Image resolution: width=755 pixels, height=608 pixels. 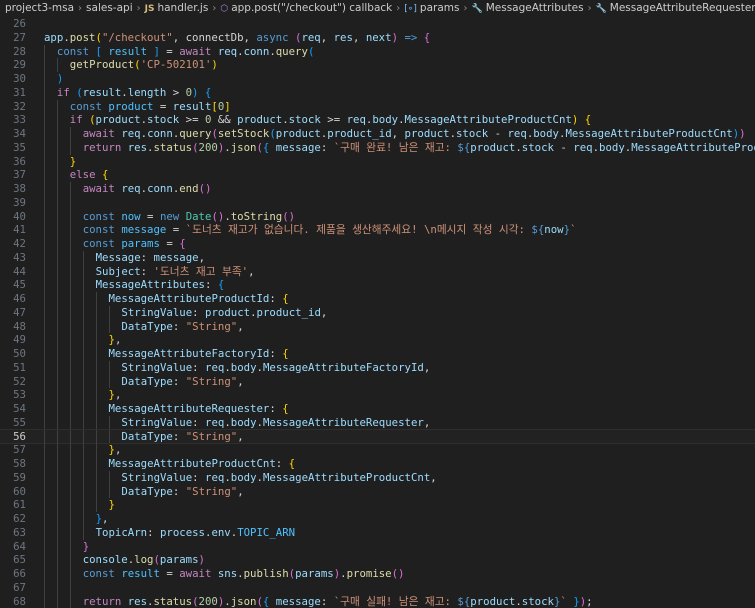 I want to click on code-token: if, so click(x=76, y=120).